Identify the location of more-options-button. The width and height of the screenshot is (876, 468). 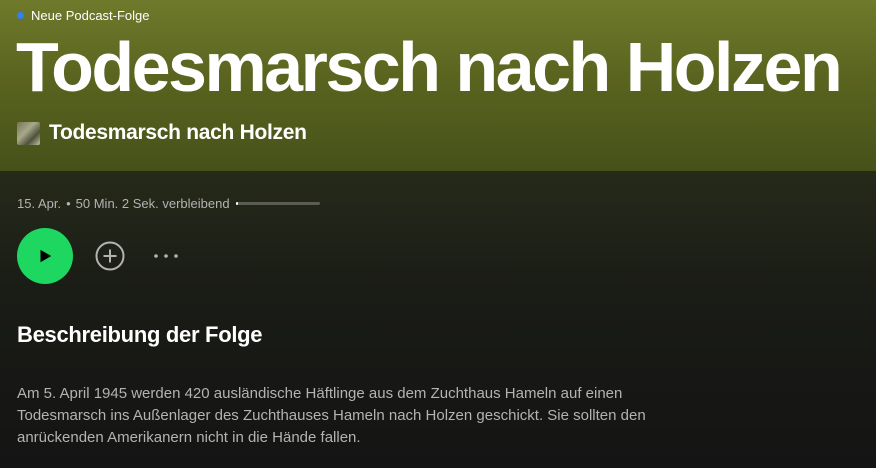
(166, 256).